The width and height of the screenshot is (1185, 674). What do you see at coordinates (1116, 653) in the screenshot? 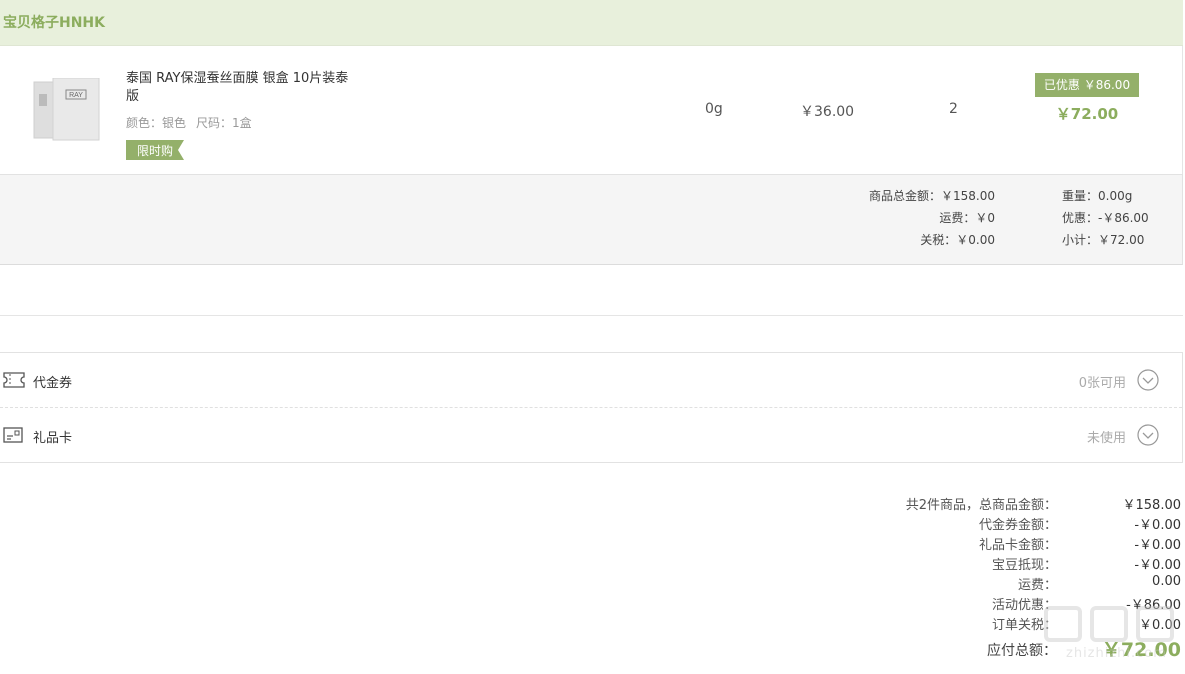
I see `watermark-text: zhizhizhi.com` at bounding box center [1116, 653].